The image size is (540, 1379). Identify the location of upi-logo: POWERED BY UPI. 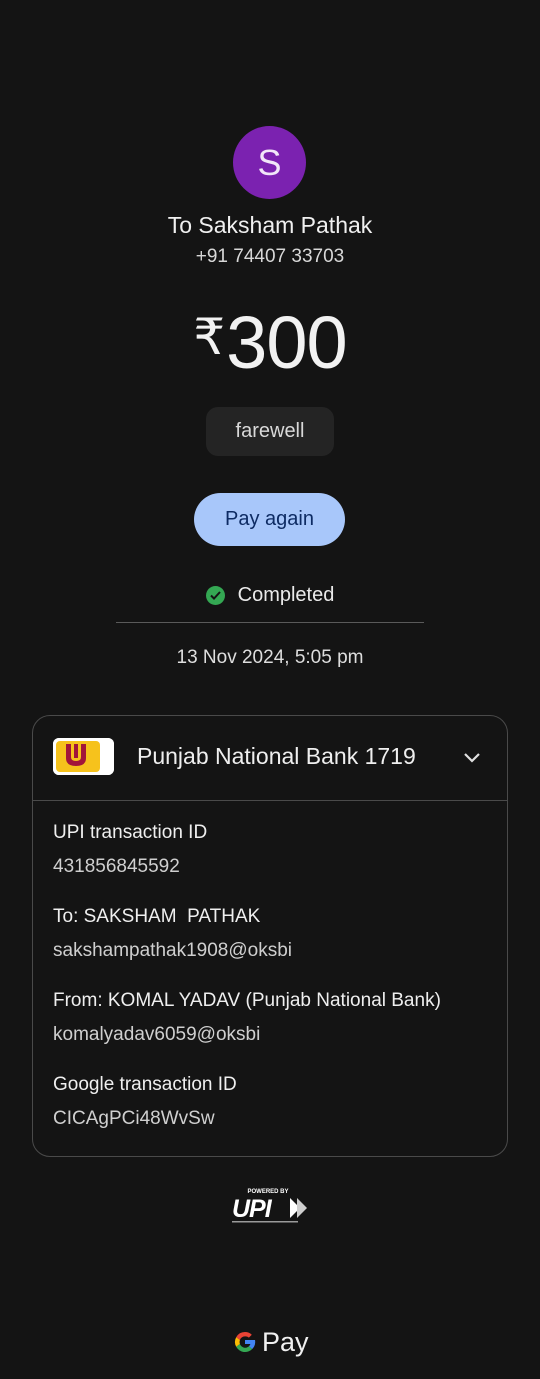
(269, 1206).